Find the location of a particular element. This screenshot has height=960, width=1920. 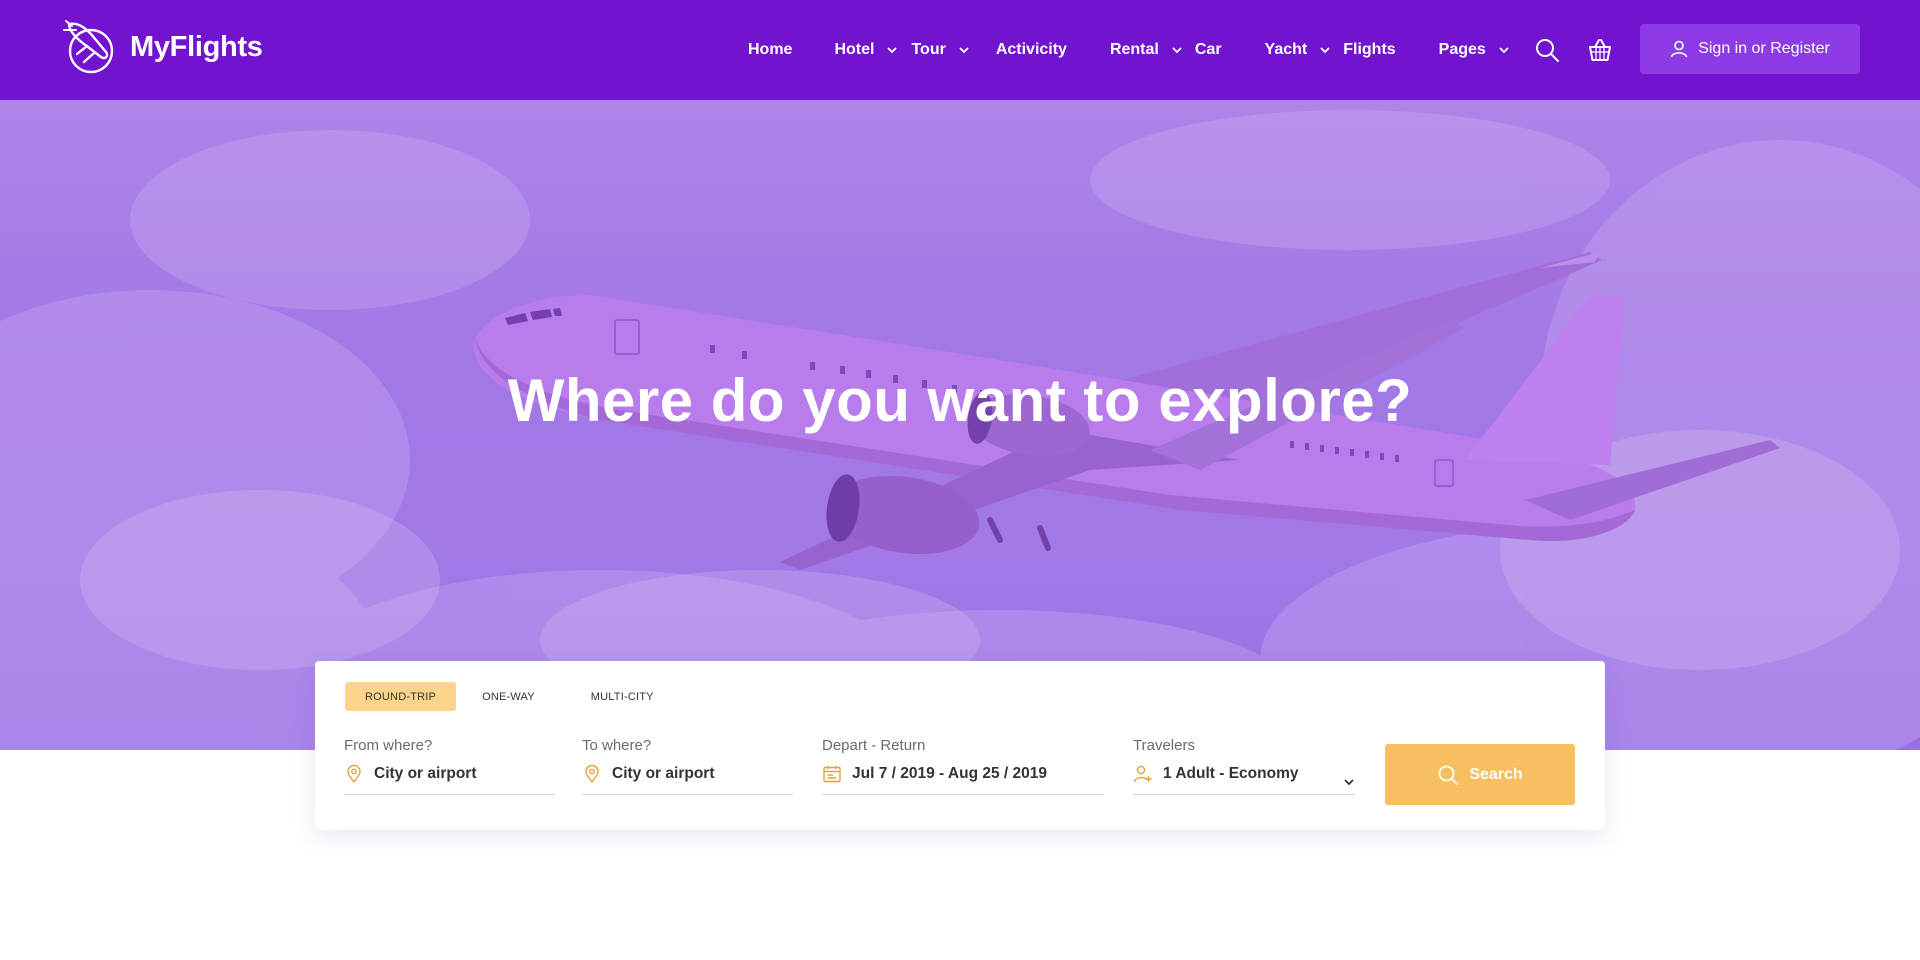

travelers-label: Travelers is located at coordinates (1164, 745).